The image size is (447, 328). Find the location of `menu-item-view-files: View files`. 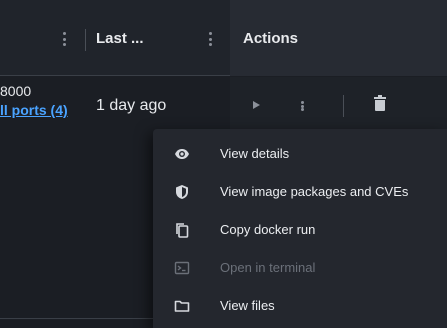

menu-item-view-files: View files is located at coordinates (300, 306).